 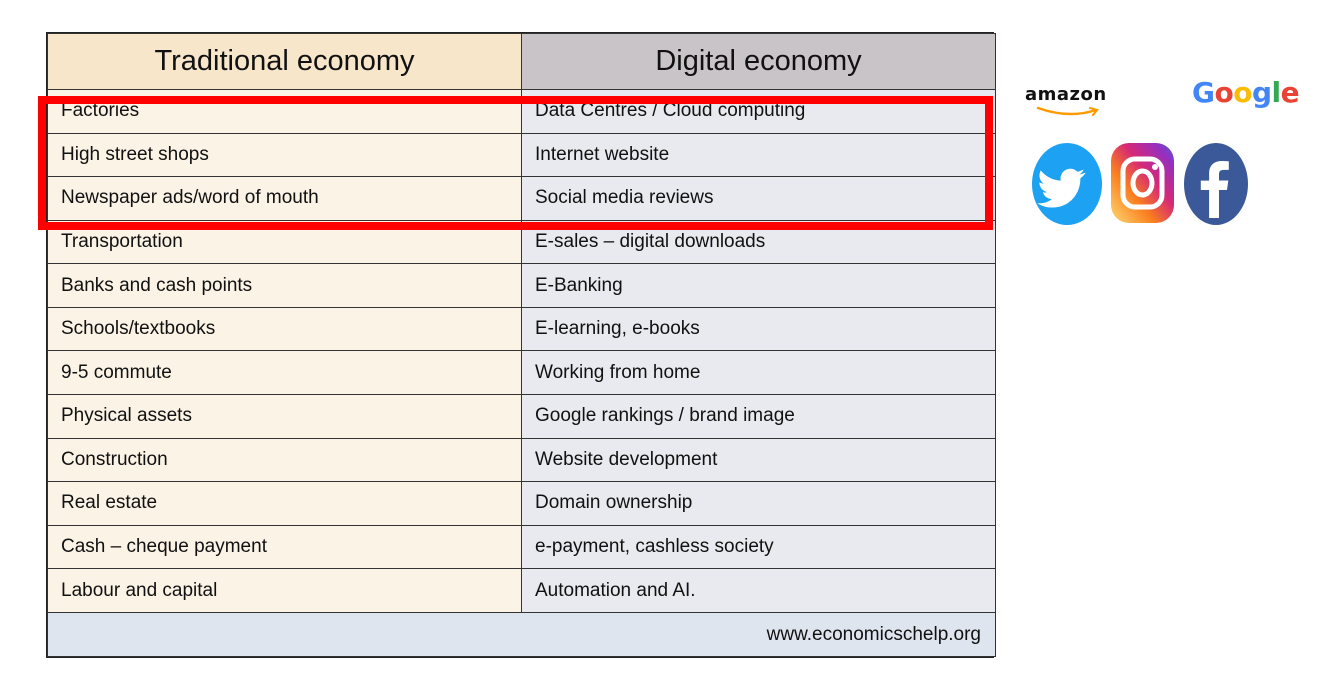 I want to click on table-row: Banks and cash points E-Banking, so click(x=521, y=285).